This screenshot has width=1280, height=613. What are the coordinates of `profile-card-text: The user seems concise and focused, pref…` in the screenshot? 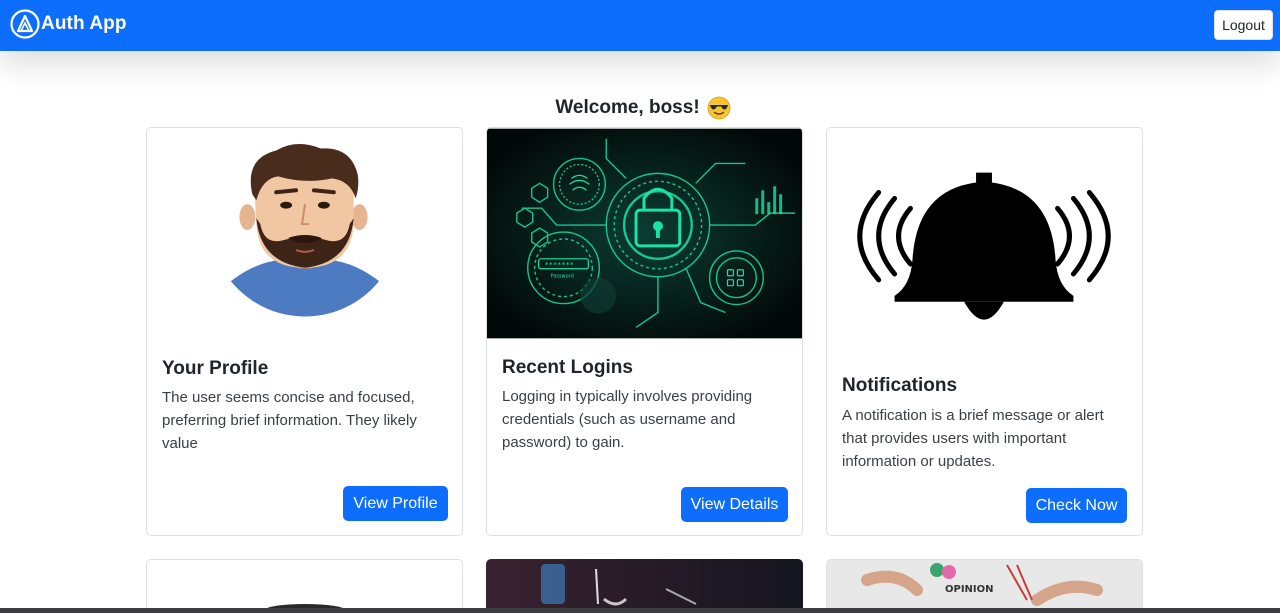 It's located at (289, 420).